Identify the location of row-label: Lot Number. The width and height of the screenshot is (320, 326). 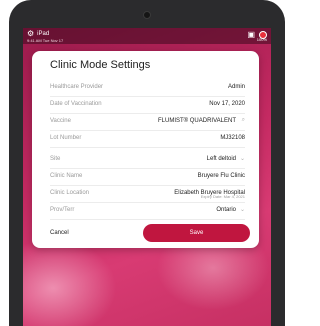
(66, 138).